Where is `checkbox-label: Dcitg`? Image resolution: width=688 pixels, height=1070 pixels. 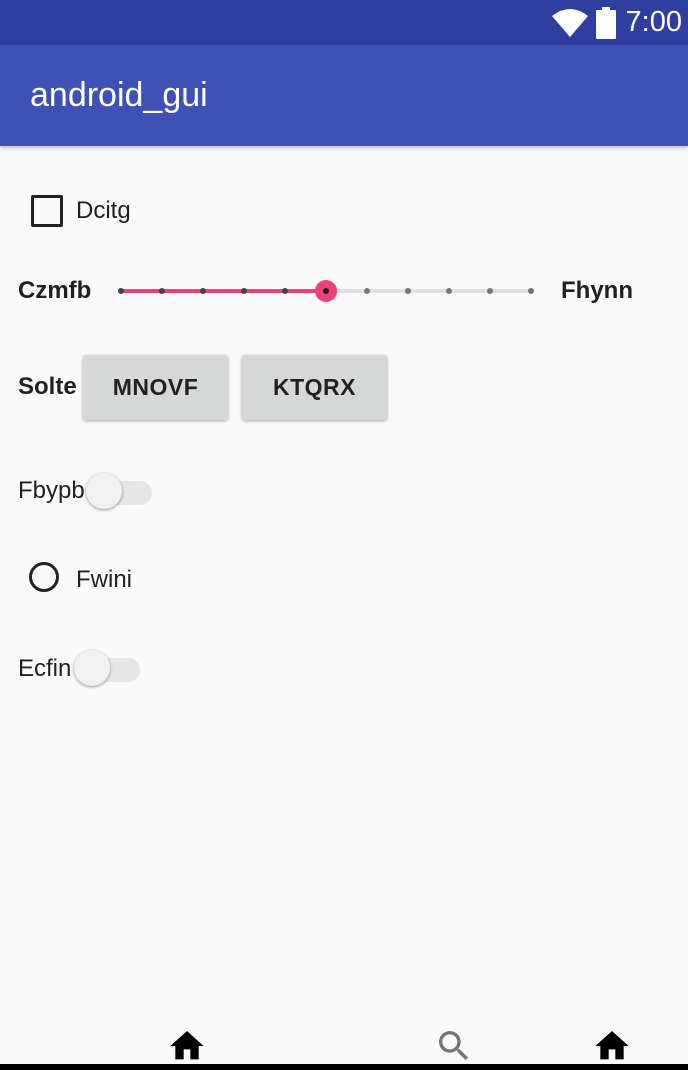 checkbox-label: Dcitg is located at coordinates (103, 210).